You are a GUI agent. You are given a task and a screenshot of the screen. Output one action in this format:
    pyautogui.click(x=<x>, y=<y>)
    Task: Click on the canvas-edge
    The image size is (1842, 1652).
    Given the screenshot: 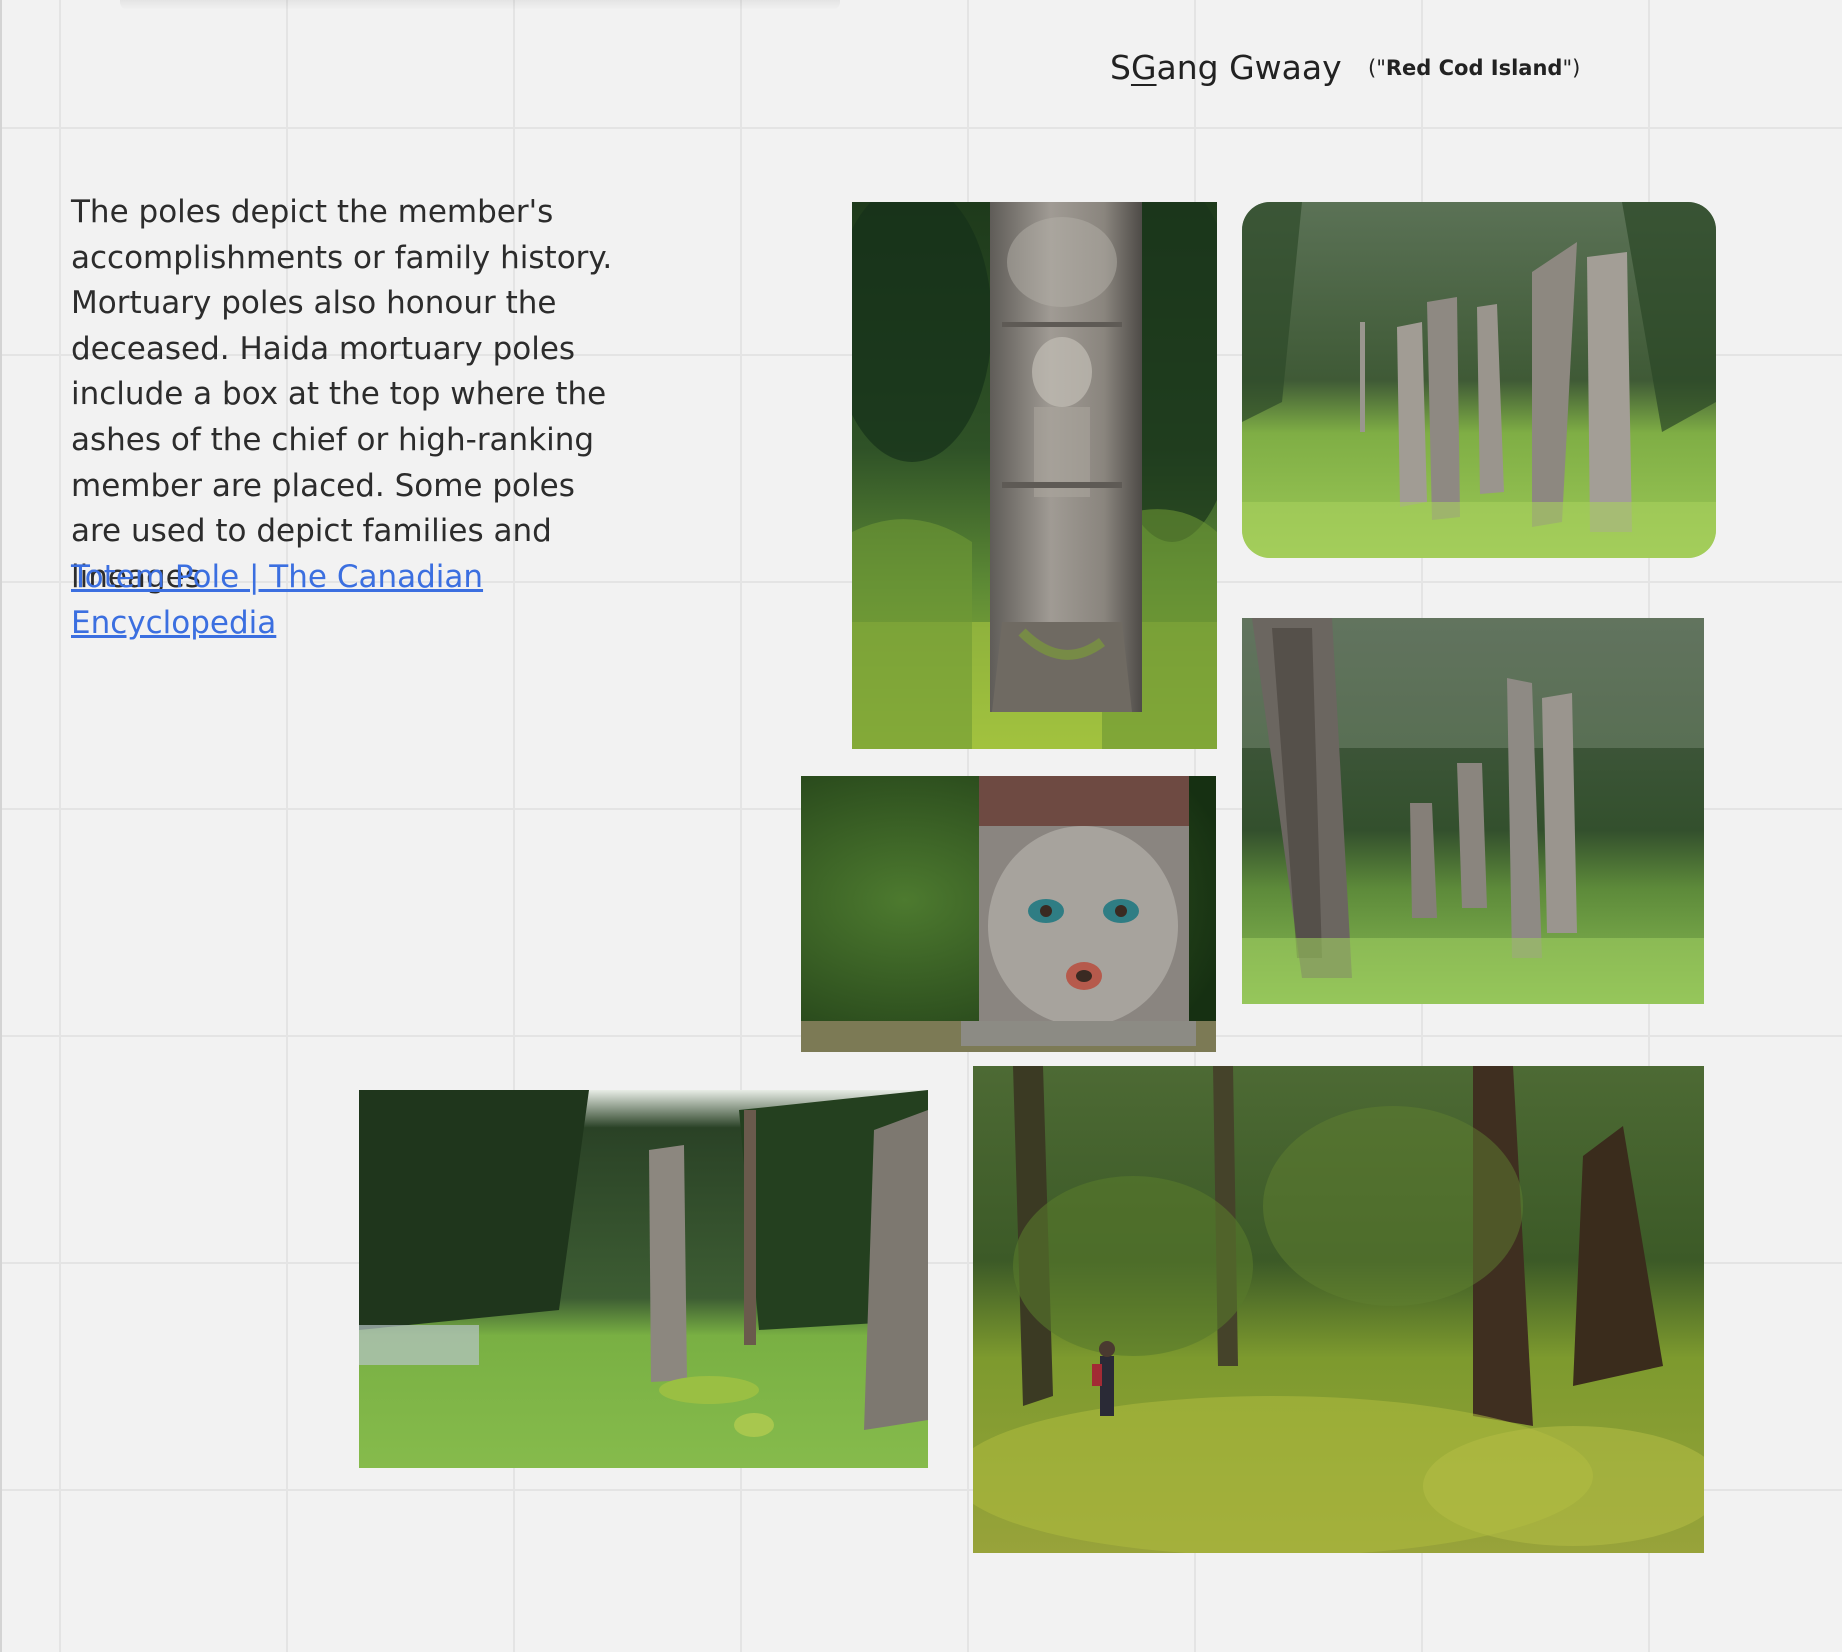 What is the action you would take?
    pyautogui.click(x=1, y=826)
    